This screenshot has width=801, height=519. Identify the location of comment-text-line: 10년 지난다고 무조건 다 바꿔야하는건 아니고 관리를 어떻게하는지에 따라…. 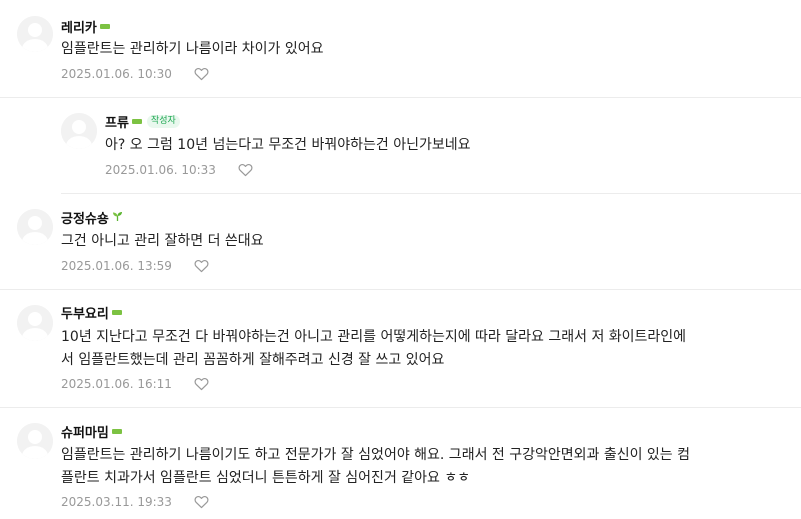
(374, 337).